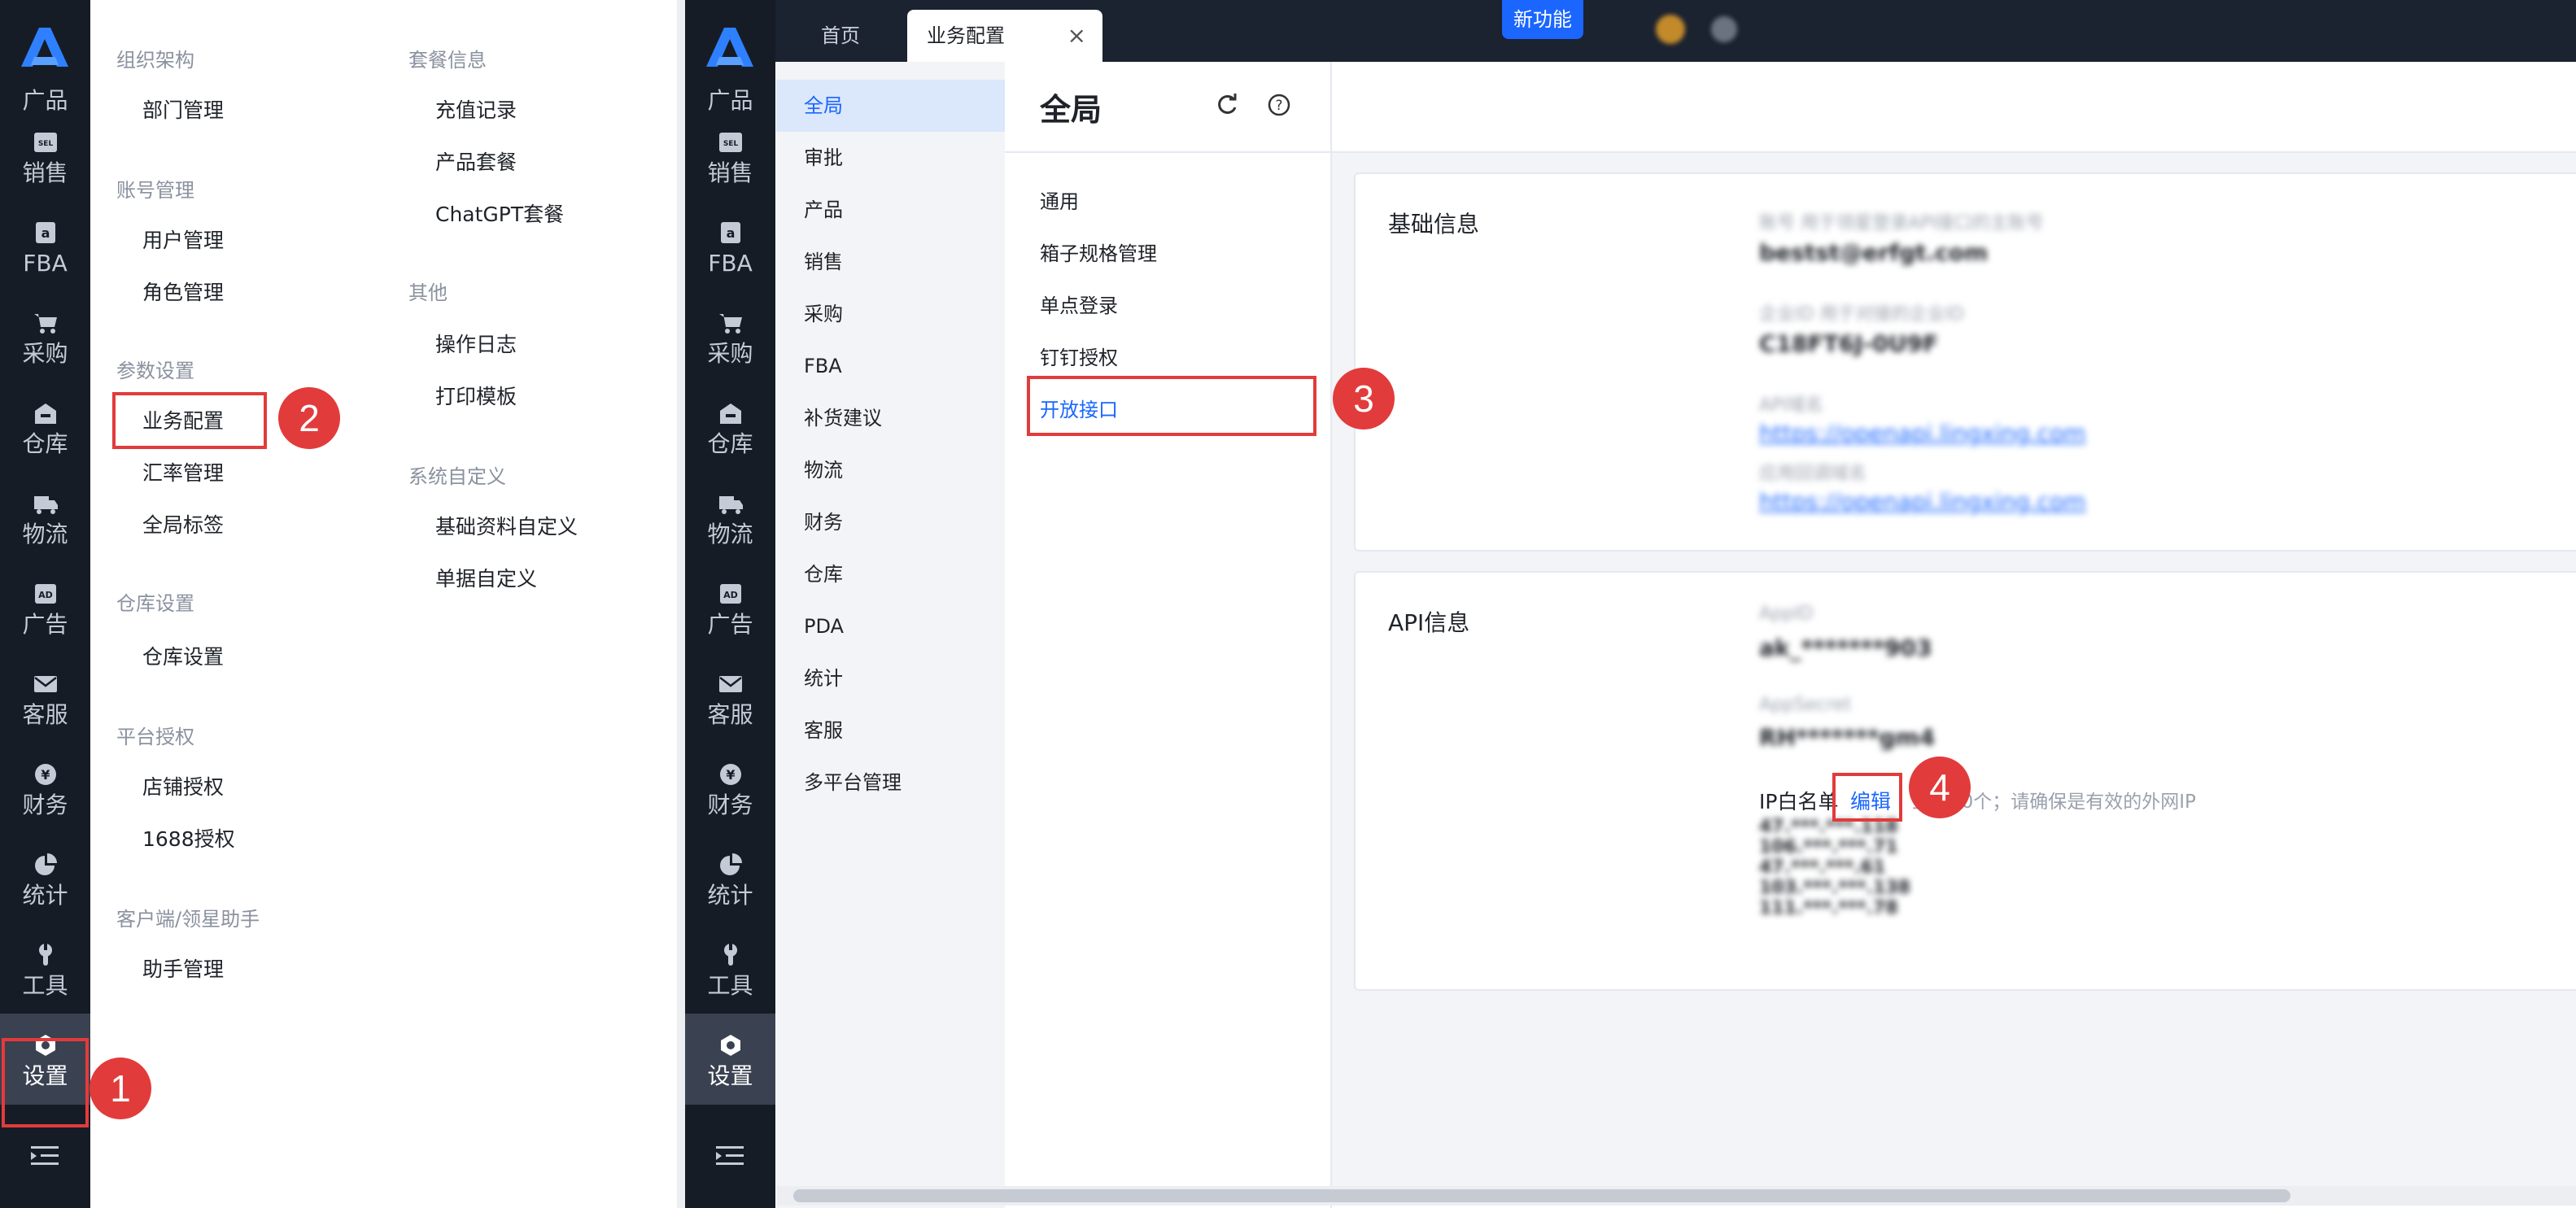 The image size is (2576, 1208). I want to click on nav-label: 销售, so click(730, 172).